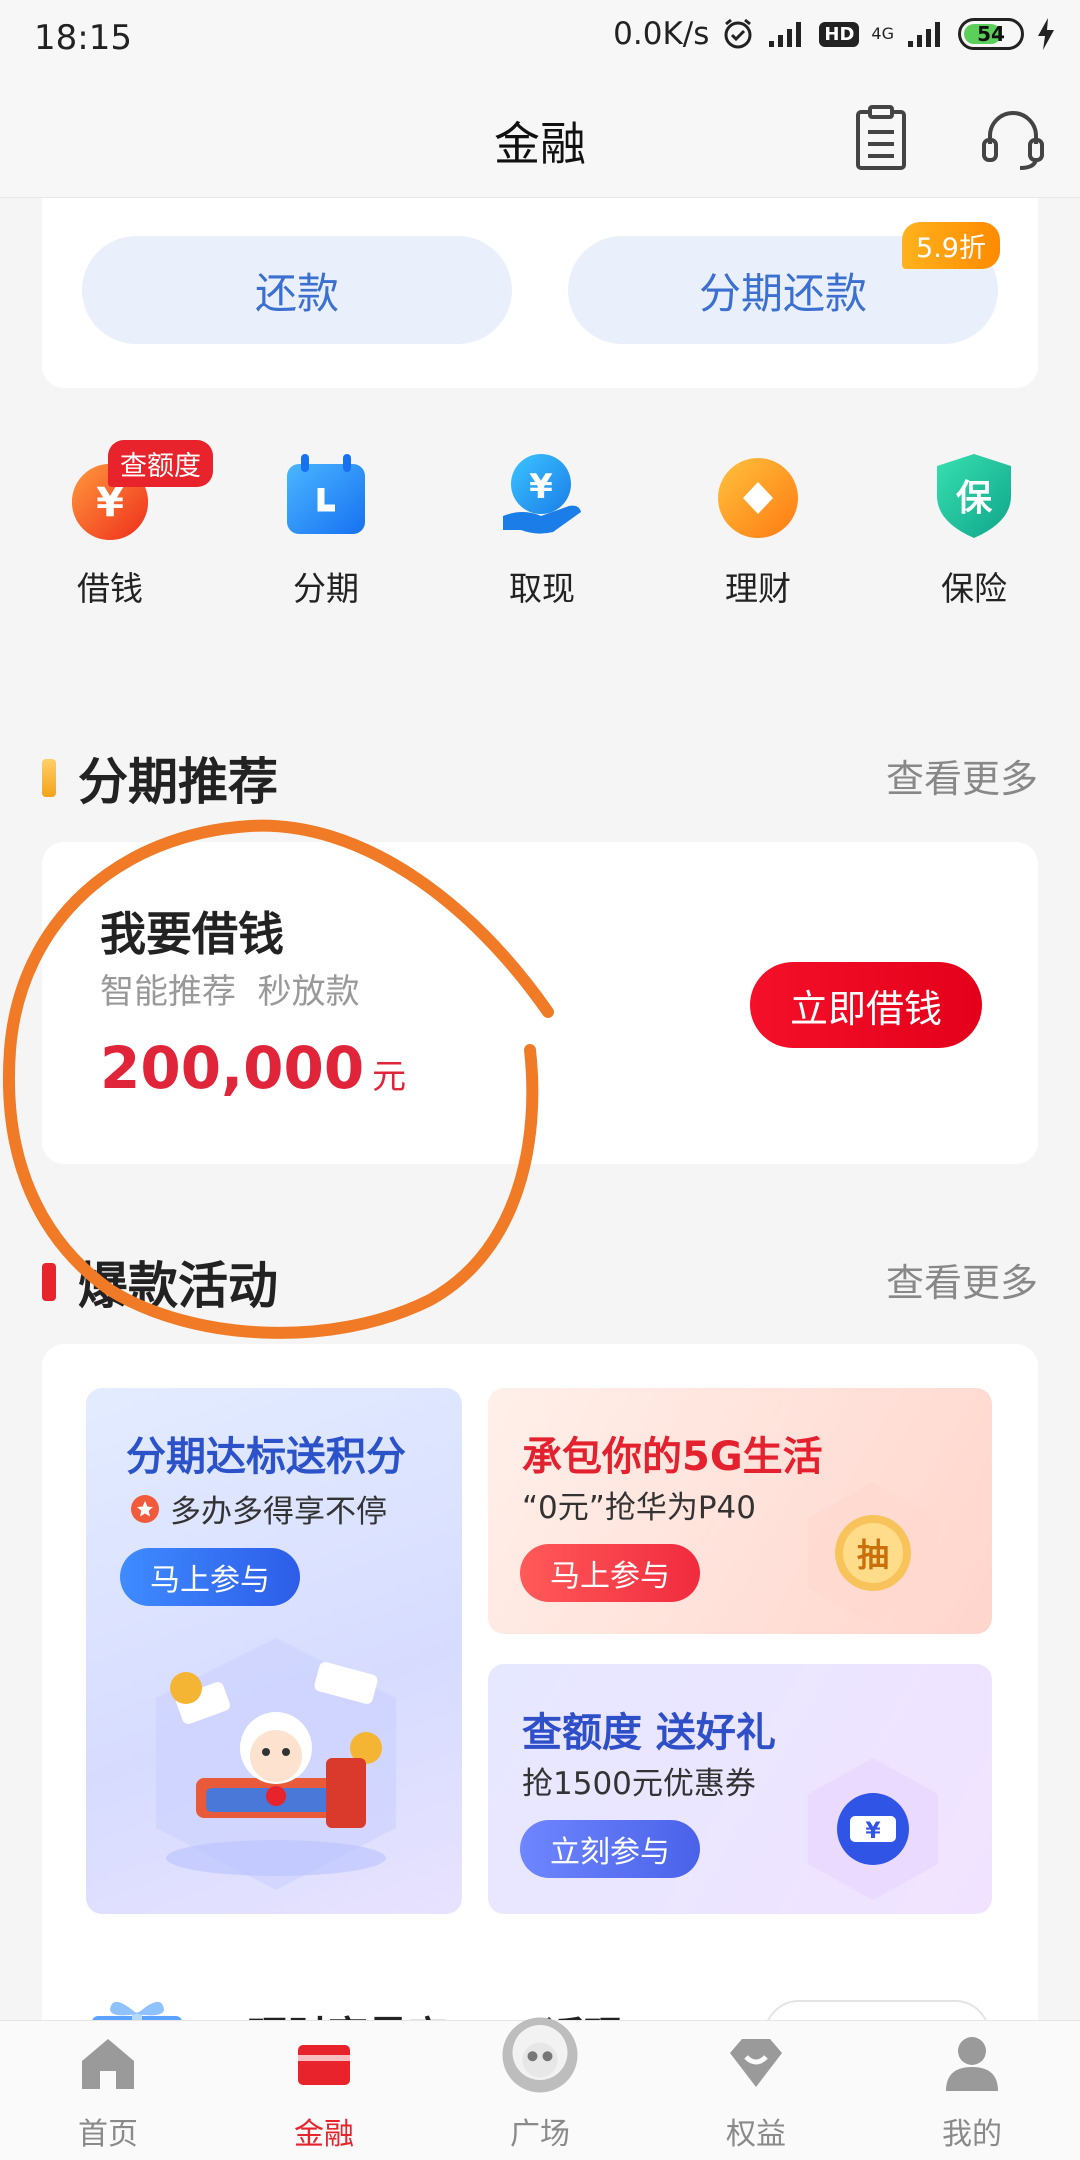 This screenshot has height=2160, width=1080. What do you see at coordinates (326, 588) in the screenshot?
I see `quick-label: 分期` at bounding box center [326, 588].